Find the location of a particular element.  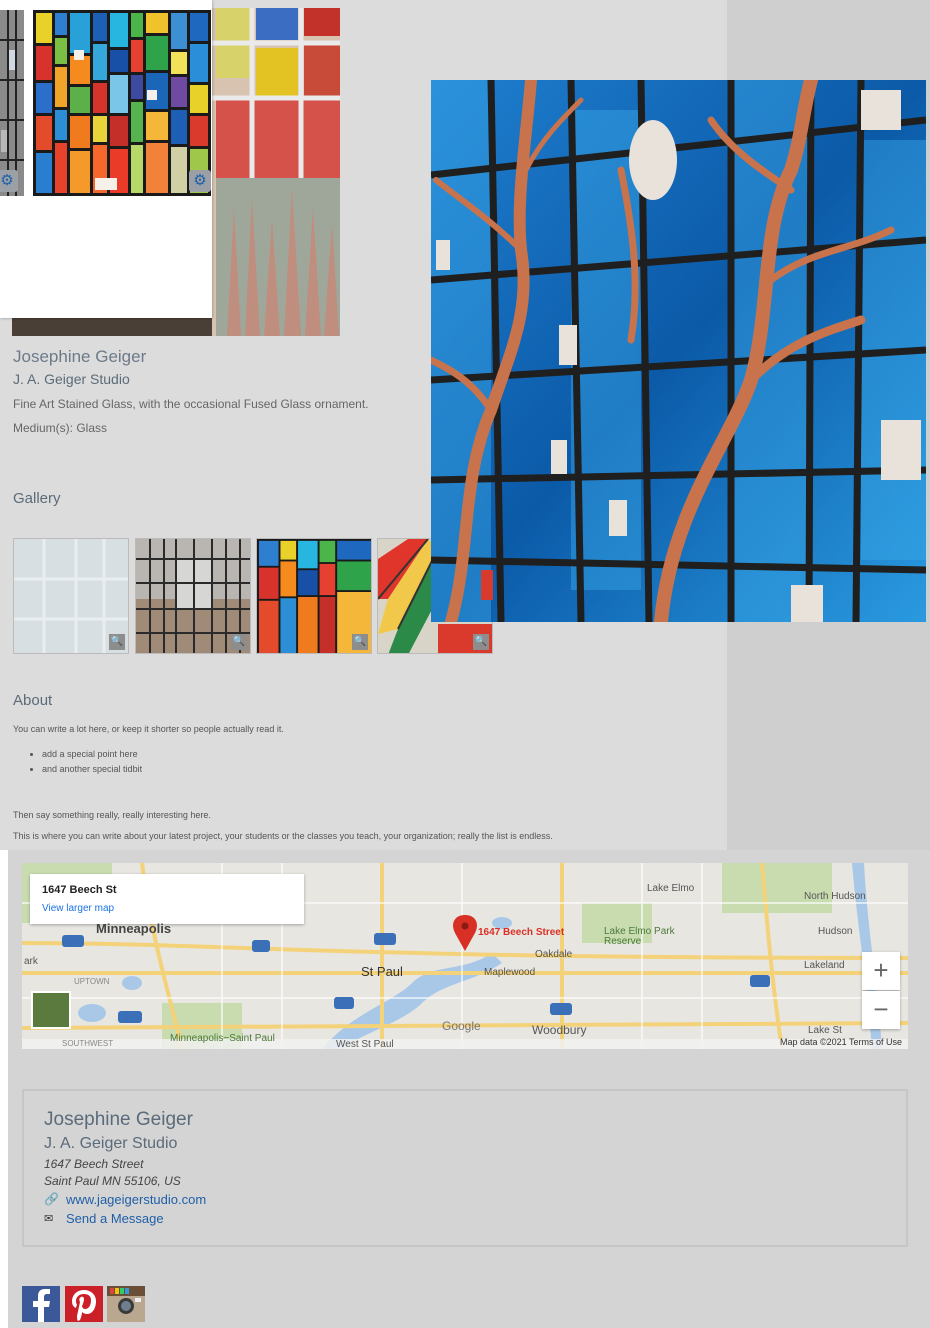

image-picker-popup: ⚙ ⚙ is located at coordinates (106, 159).